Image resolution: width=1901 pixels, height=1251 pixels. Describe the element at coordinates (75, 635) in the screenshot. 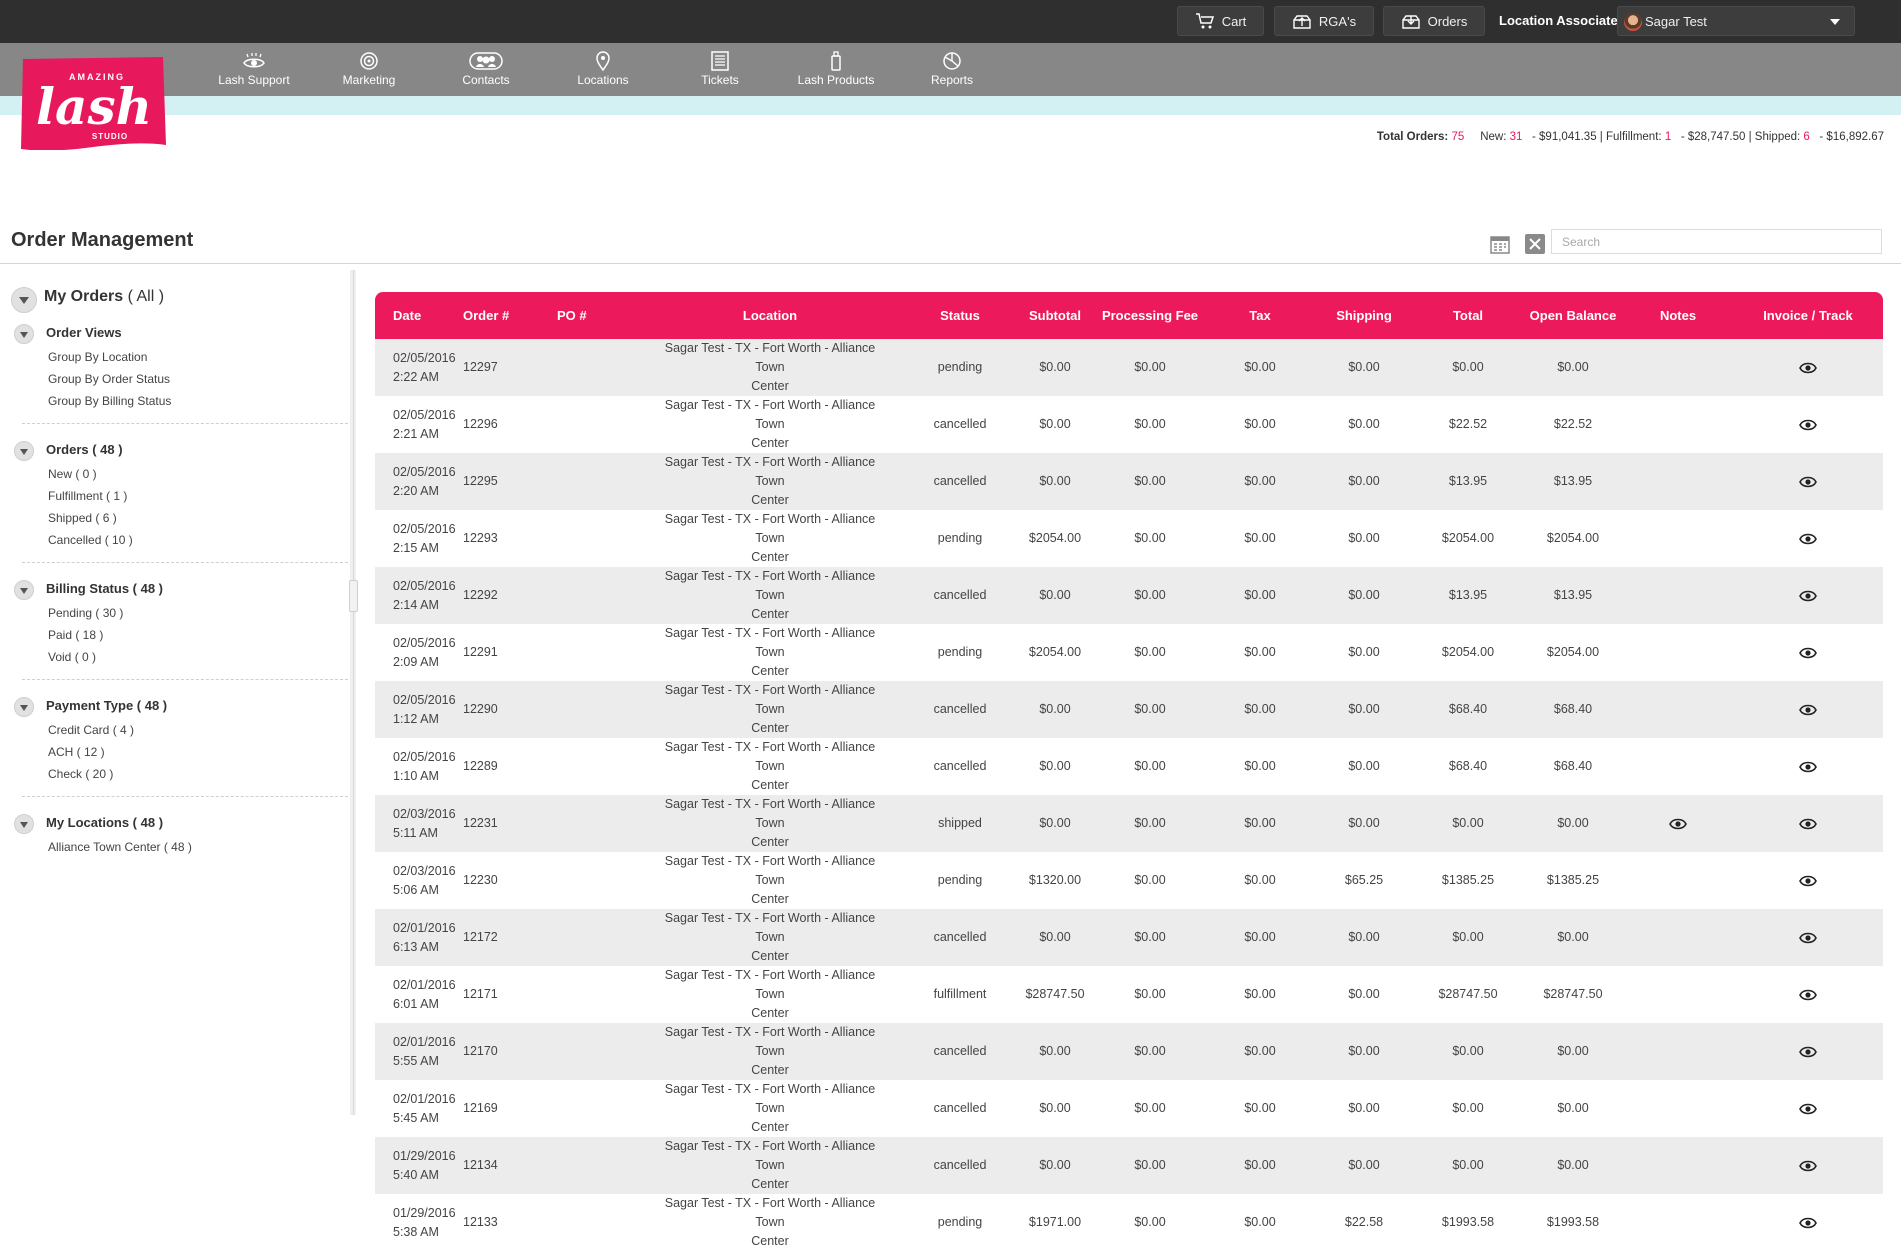

I see `sidebar-item-paid: Paid ( 18 )` at that location.